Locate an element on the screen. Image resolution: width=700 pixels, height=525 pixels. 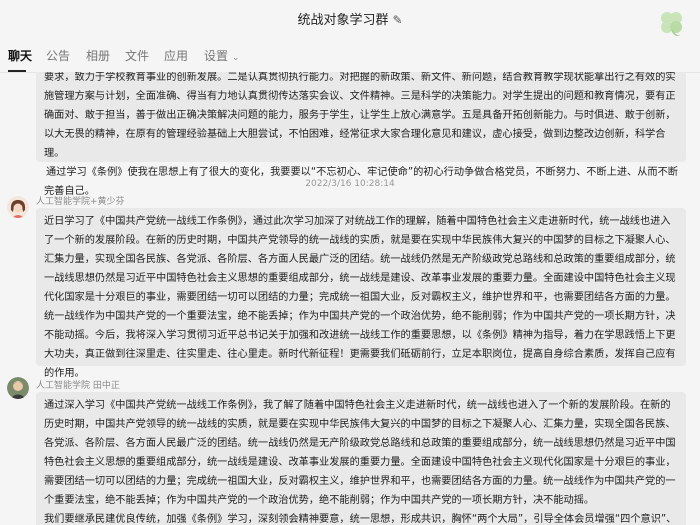
tab-chat: 聊天 is located at coordinates (20, 55).